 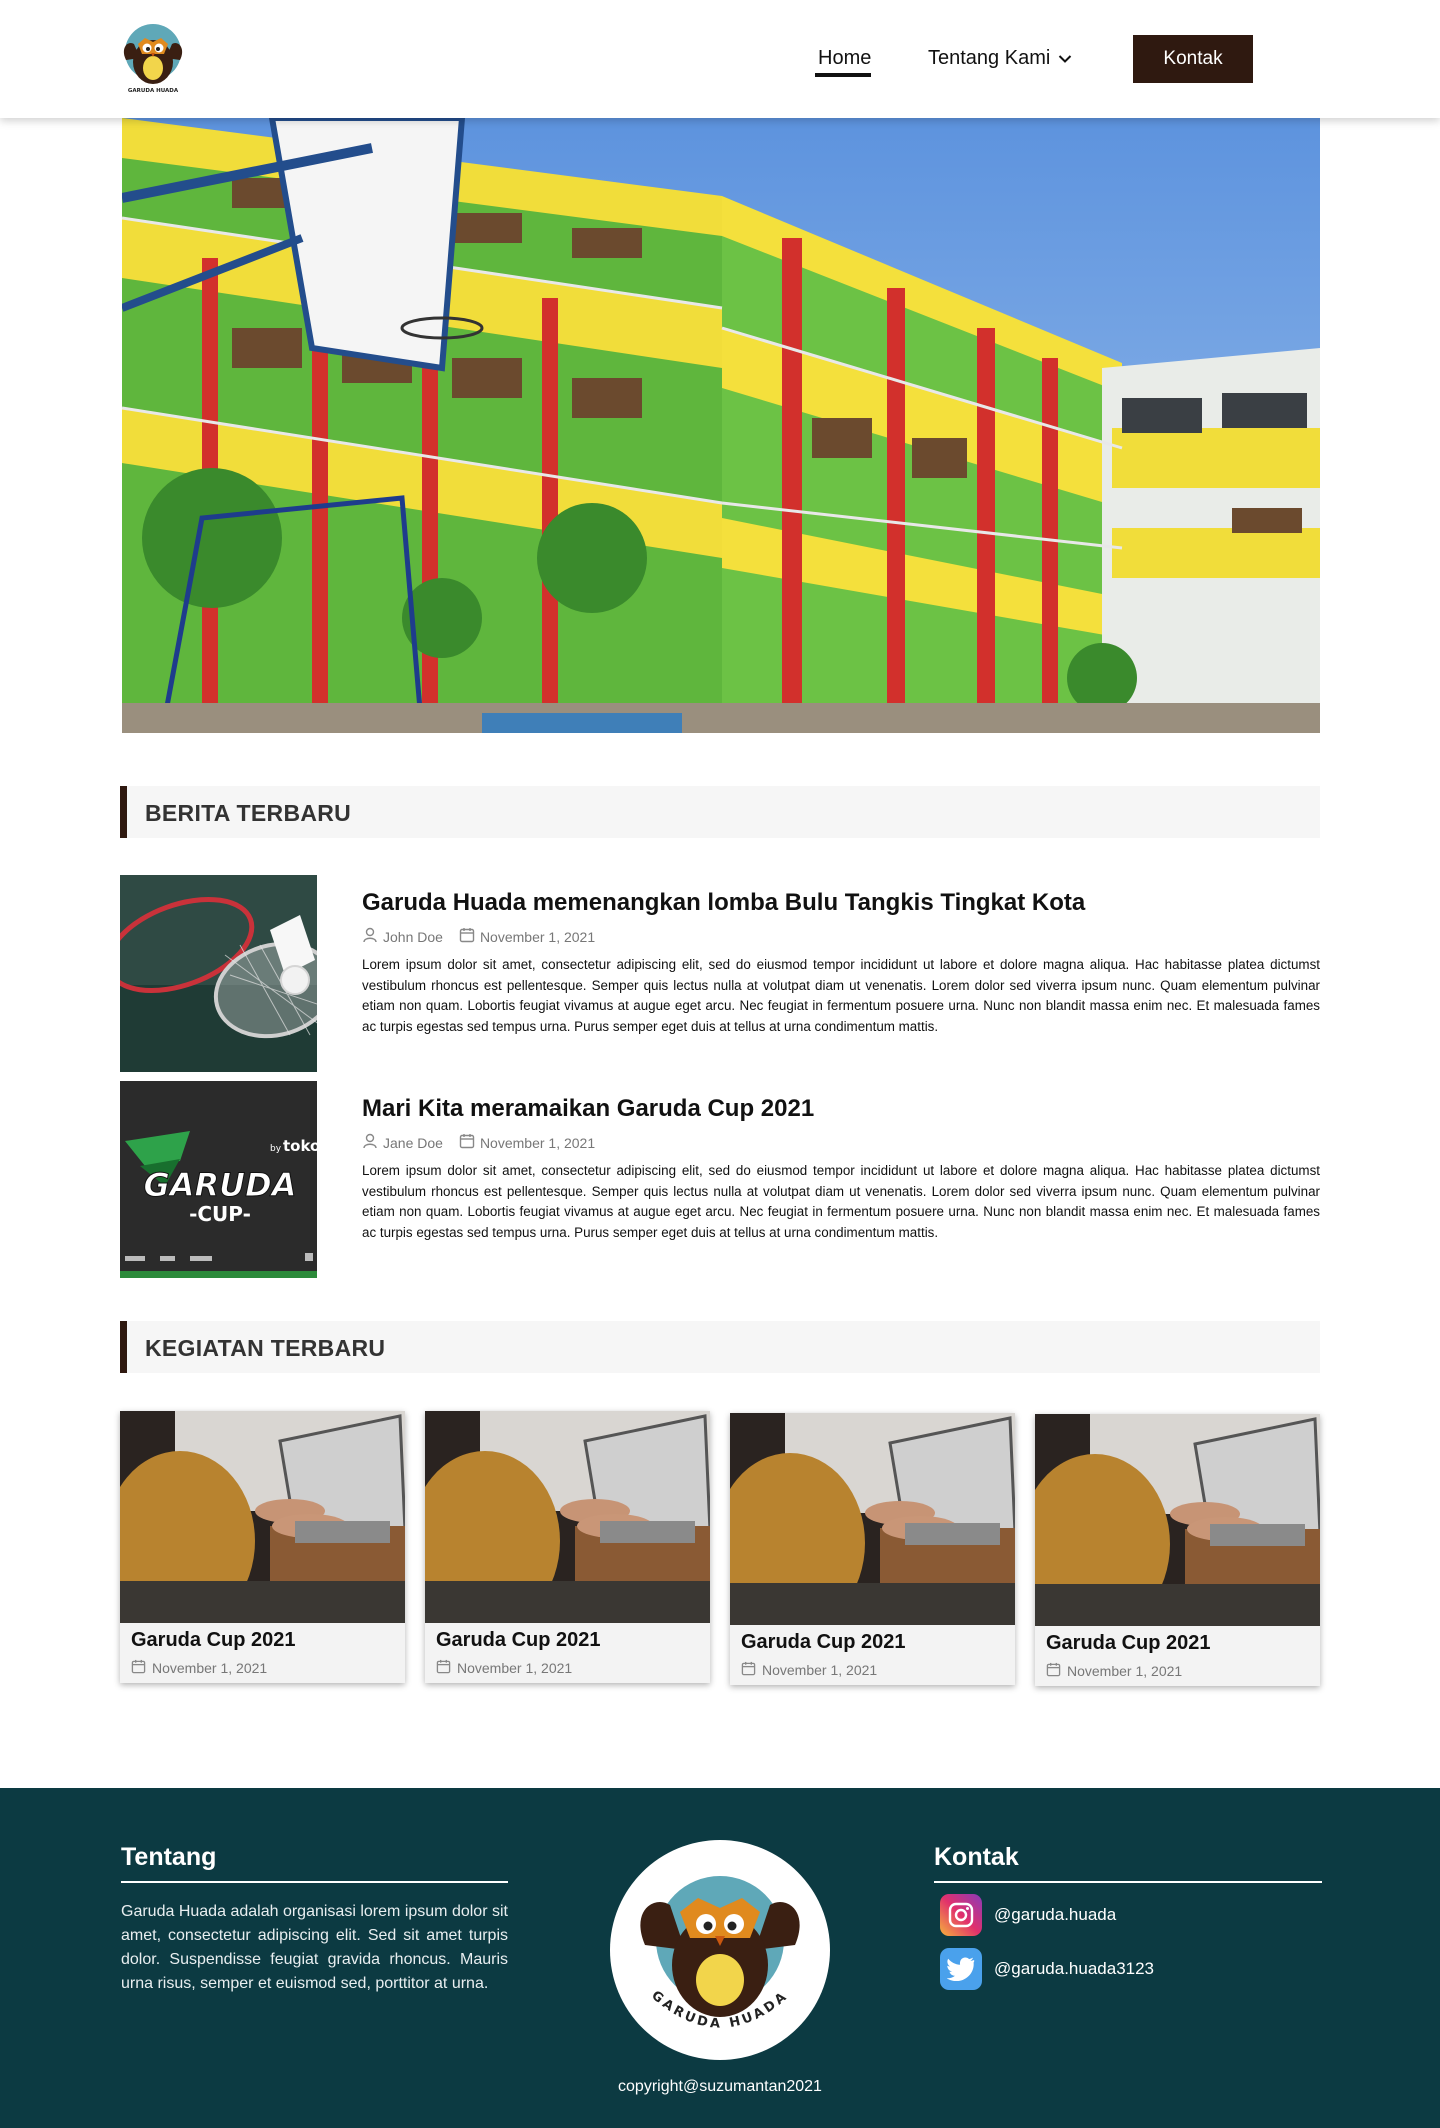 I want to click on site-logo: GARUDA HUADA, so click(x=153, y=58).